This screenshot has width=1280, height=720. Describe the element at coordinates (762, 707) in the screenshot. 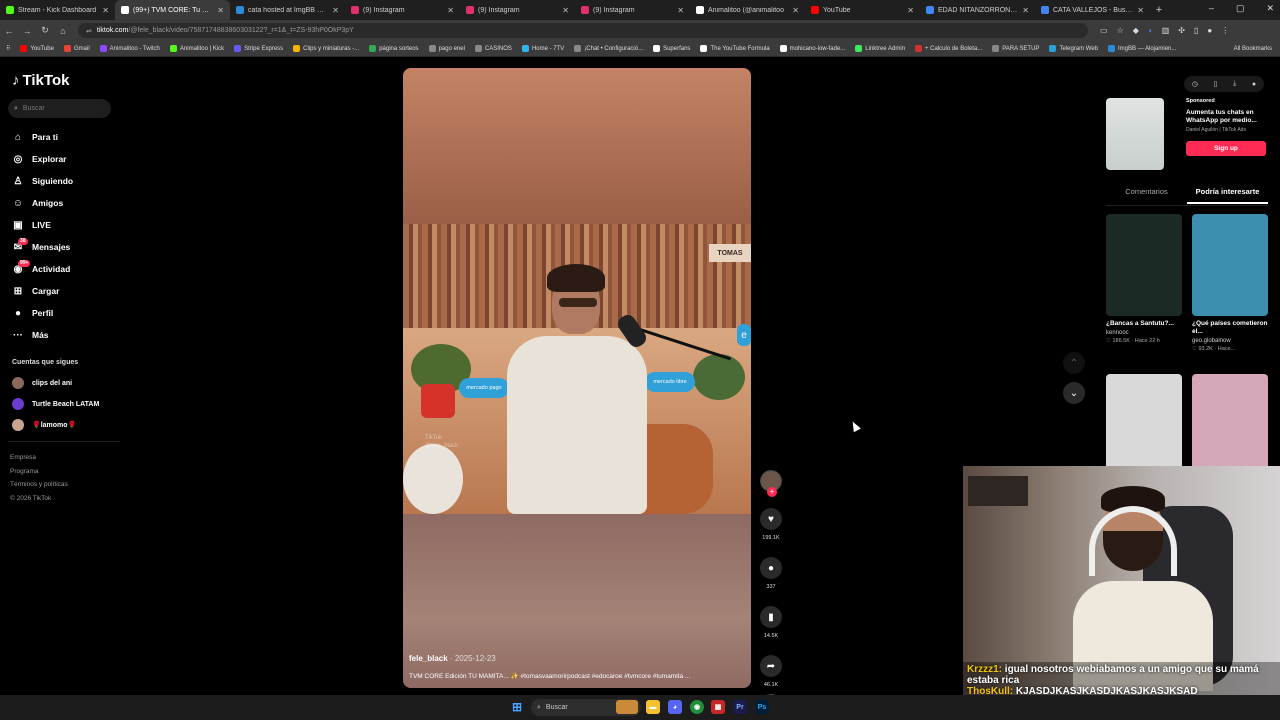

I see `photoshop-icon: Ps` at that location.